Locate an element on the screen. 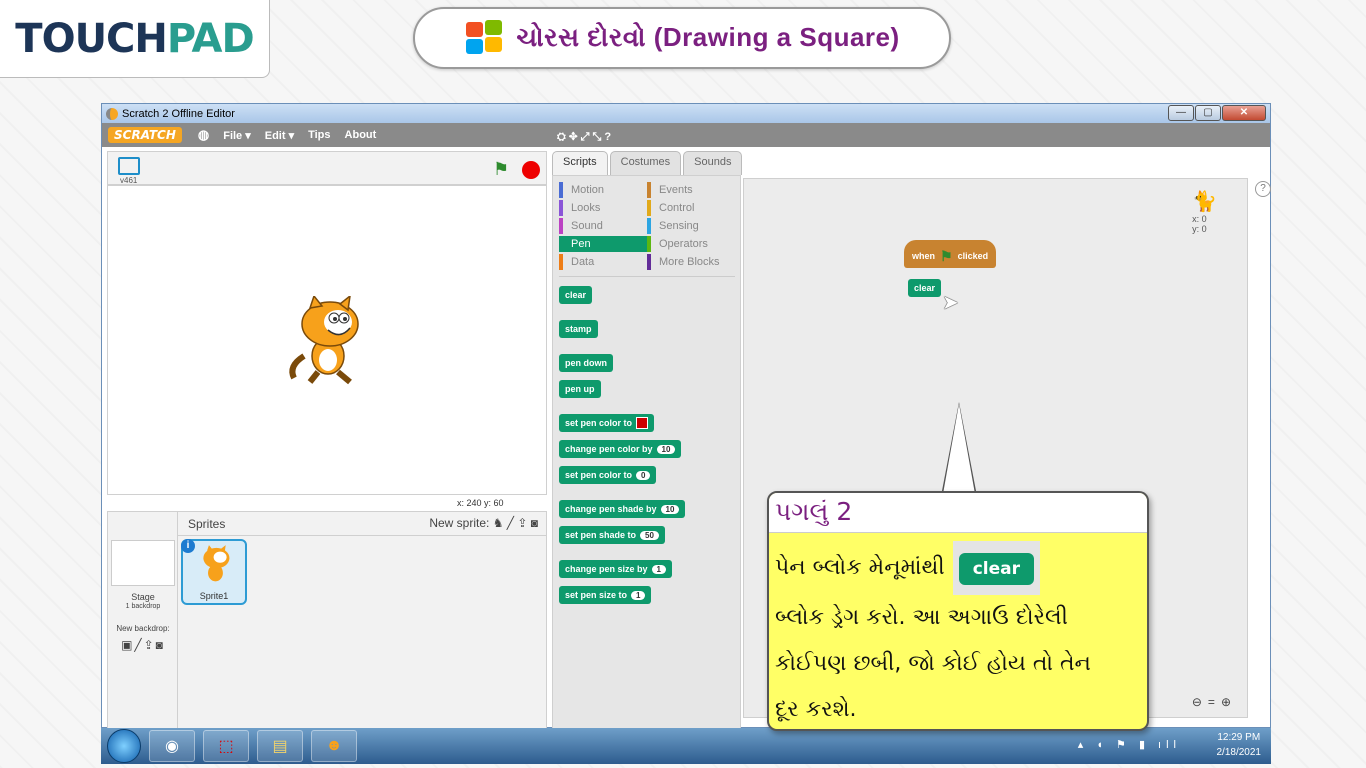 The height and width of the screenshot is (768, 1366). editor-tabs: Scripts Costumes Sounds is located at coordinates (647, 163).